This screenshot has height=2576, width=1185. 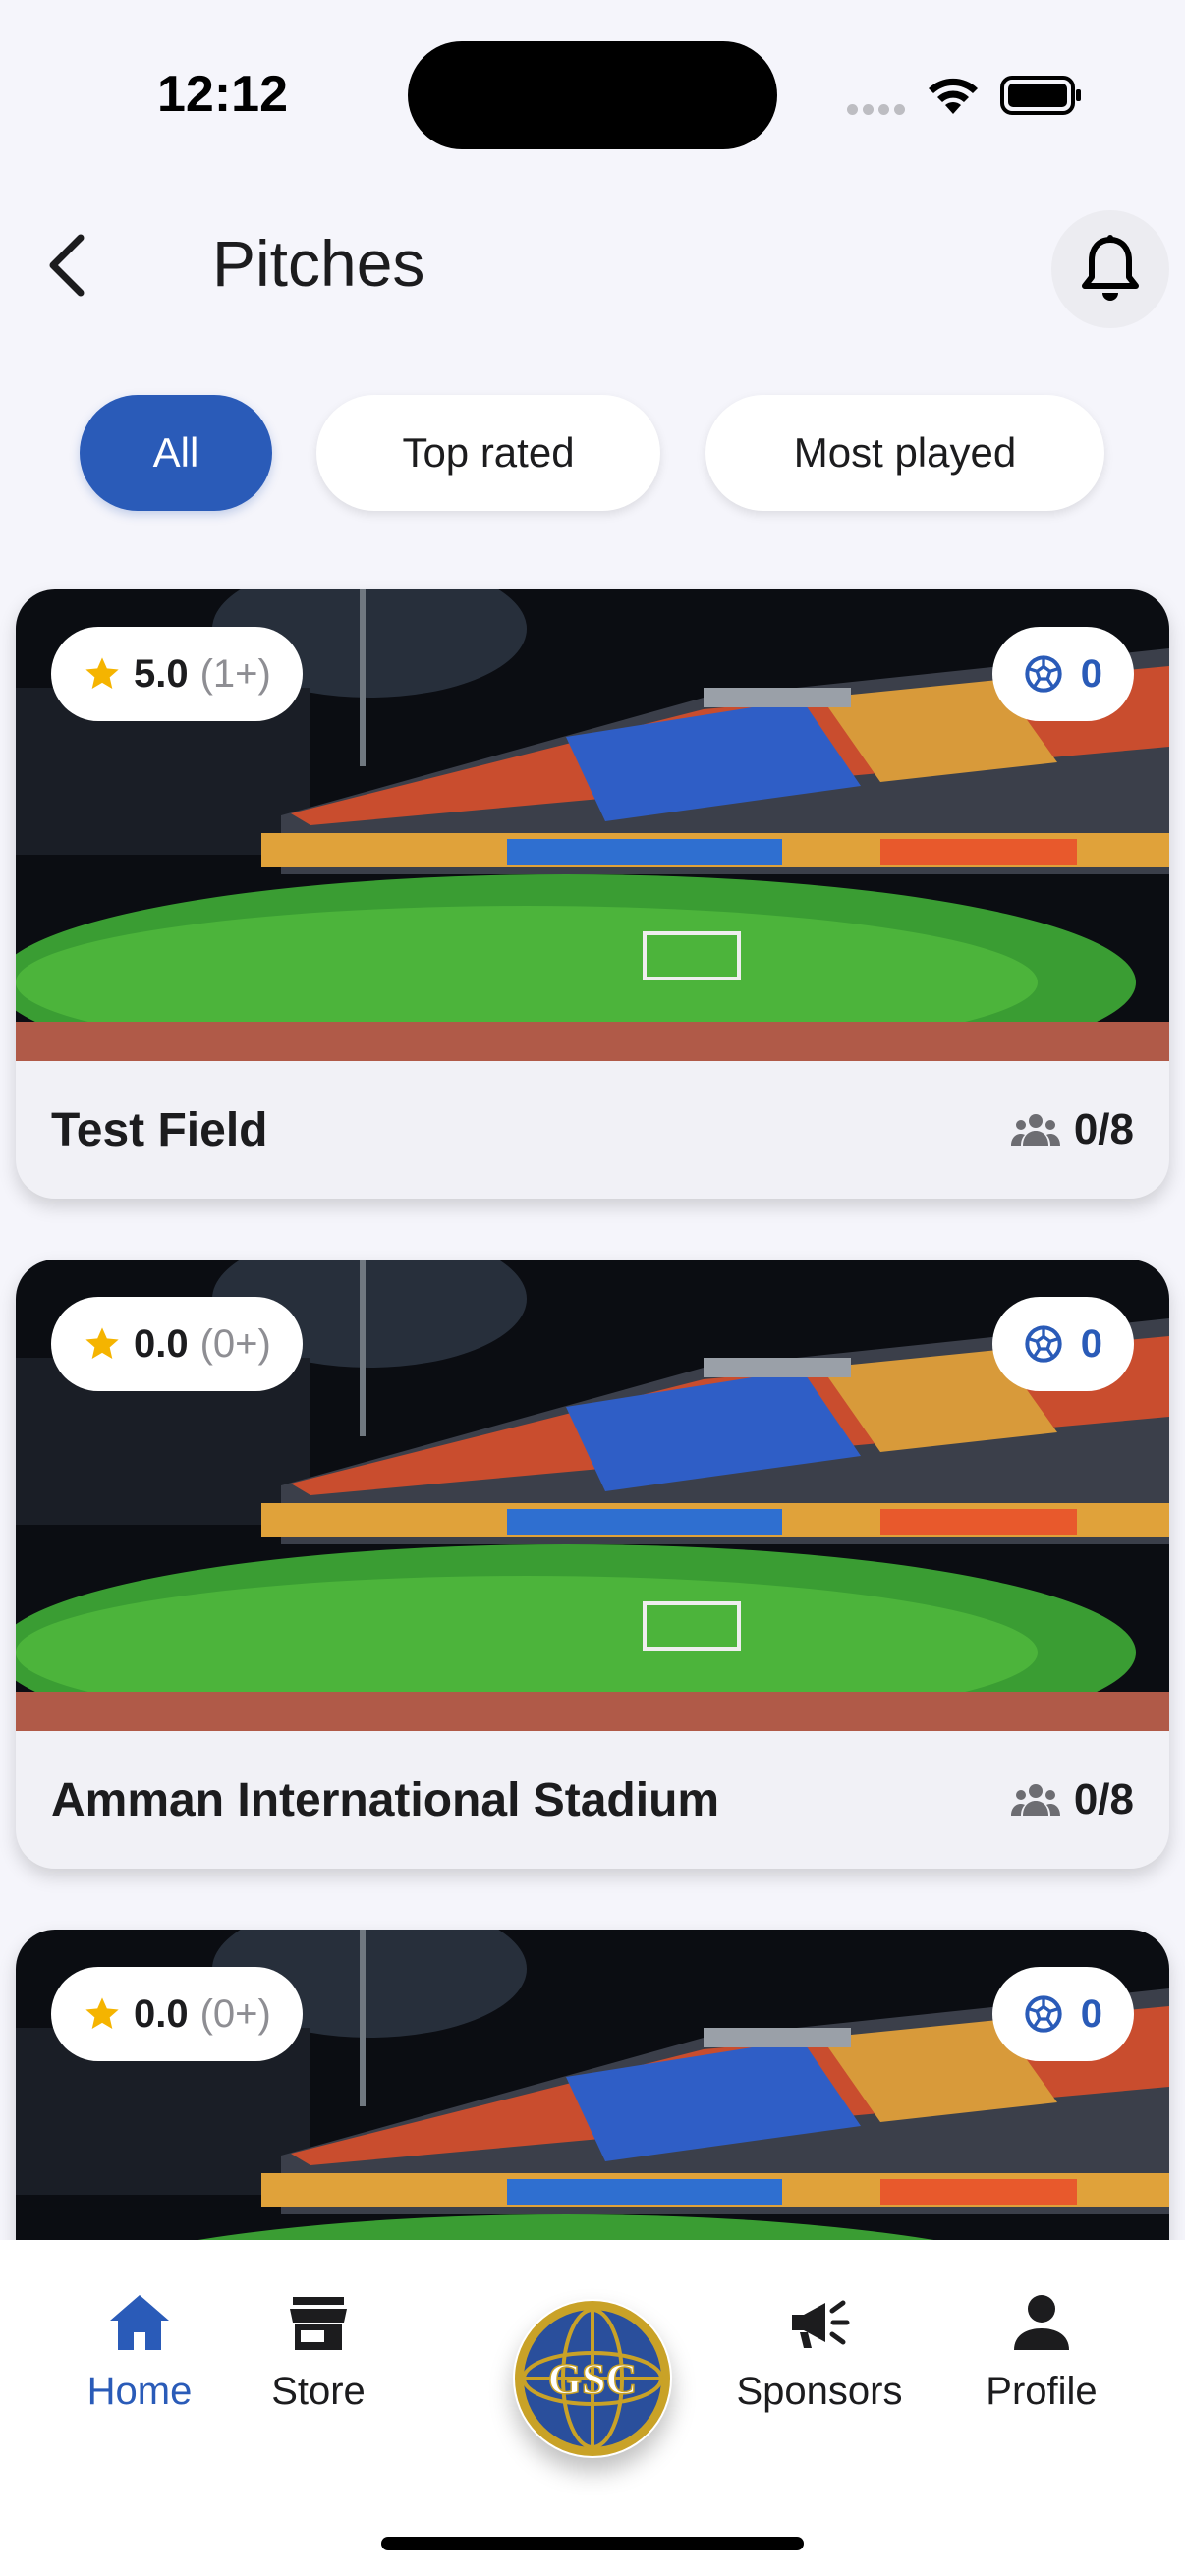 What do you see at coordinates (1041, 2322) in the screenshot?
I see `person-icon` at bounding box center [1041, 2322].